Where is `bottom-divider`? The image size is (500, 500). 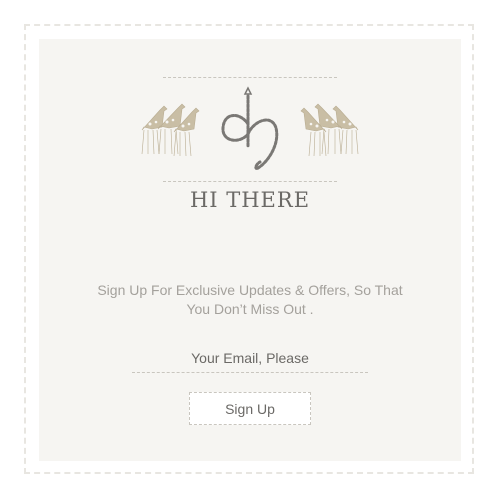 bottom-divider is located at coordinates (250, 181).